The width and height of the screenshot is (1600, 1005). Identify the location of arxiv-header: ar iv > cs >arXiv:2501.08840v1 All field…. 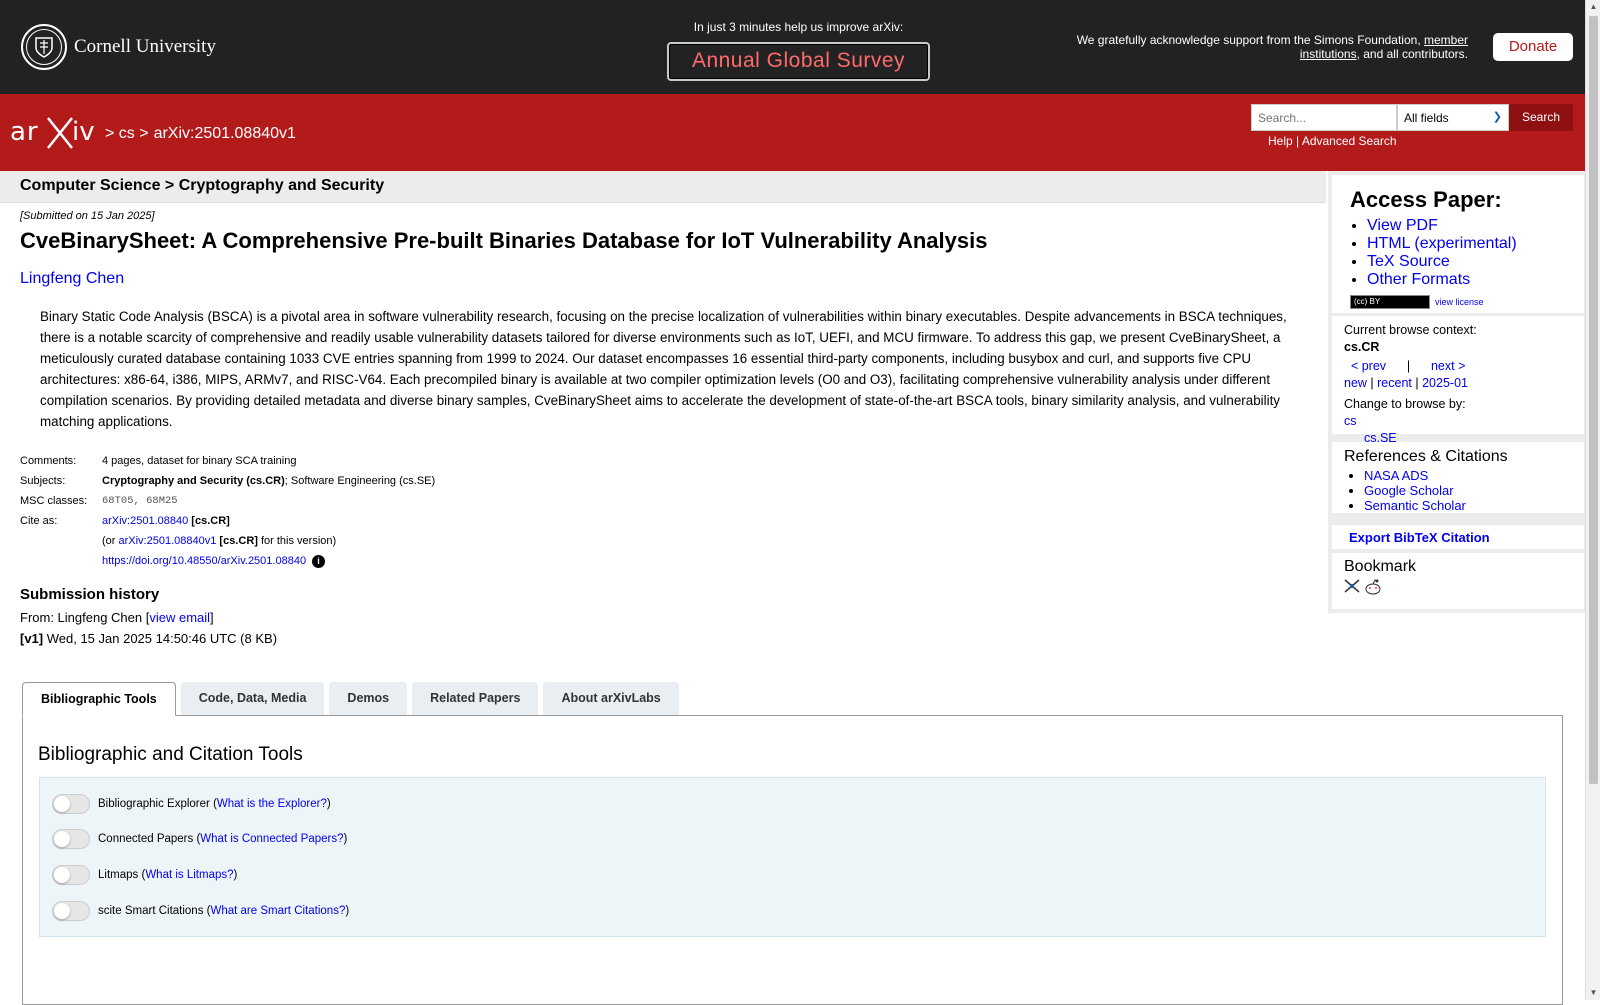
(792, 132).